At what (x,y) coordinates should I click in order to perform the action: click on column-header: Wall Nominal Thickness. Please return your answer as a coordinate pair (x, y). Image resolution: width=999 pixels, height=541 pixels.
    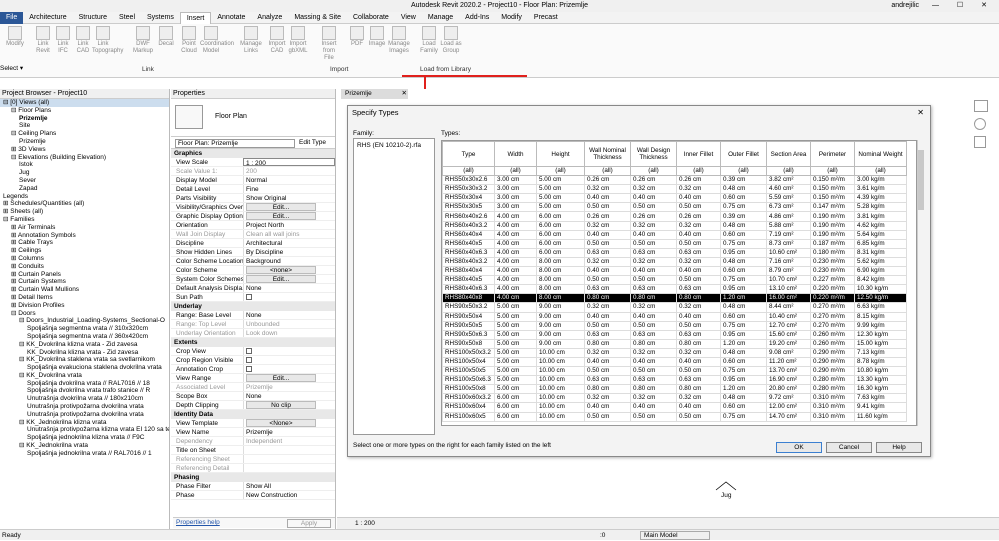
    Looking at the image, I should click on (607, 154).